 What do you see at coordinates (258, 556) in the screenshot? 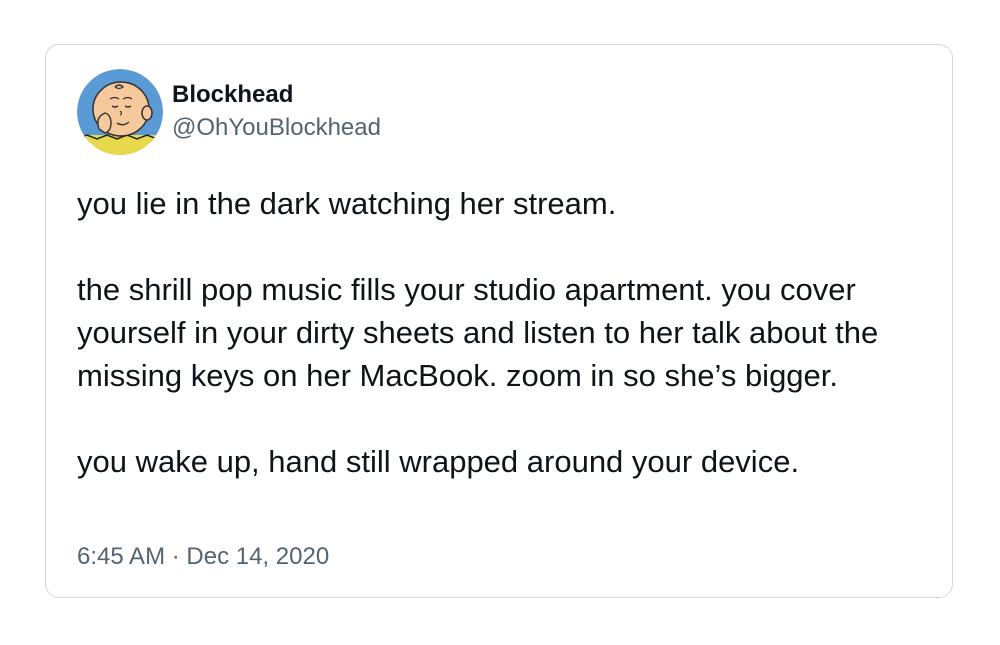
I see `tweet-date: Dec 14, 2020` at bounding box center [258, 556].